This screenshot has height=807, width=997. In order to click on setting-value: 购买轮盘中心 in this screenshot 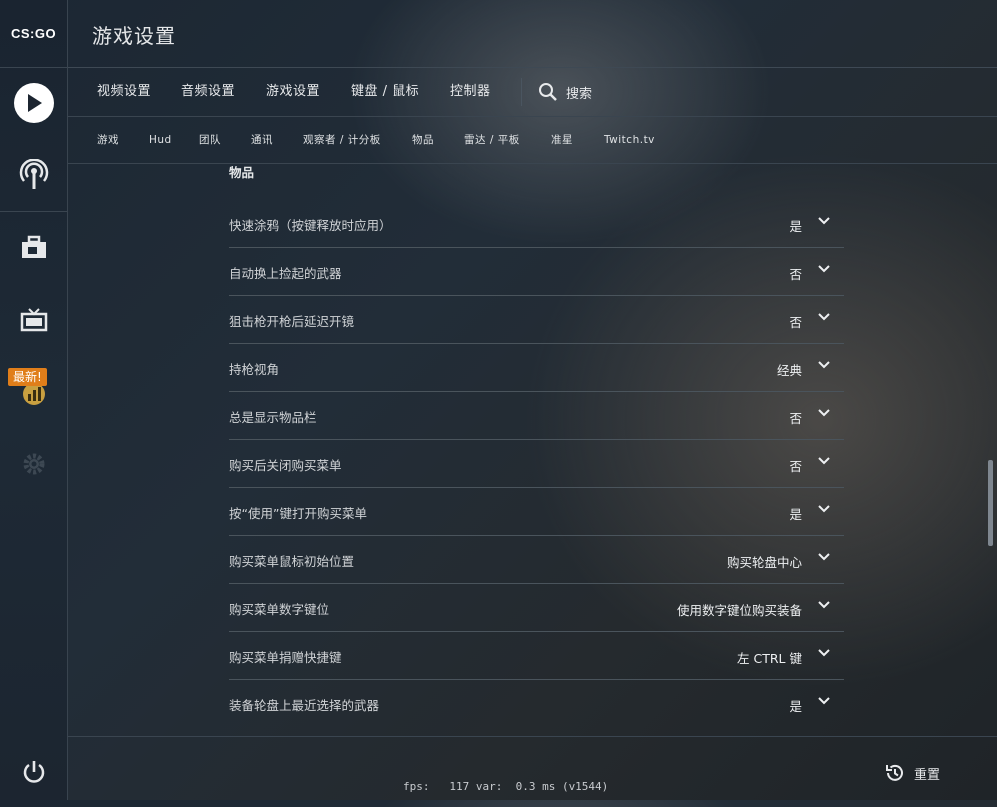, I will do `click(764, 561)`.